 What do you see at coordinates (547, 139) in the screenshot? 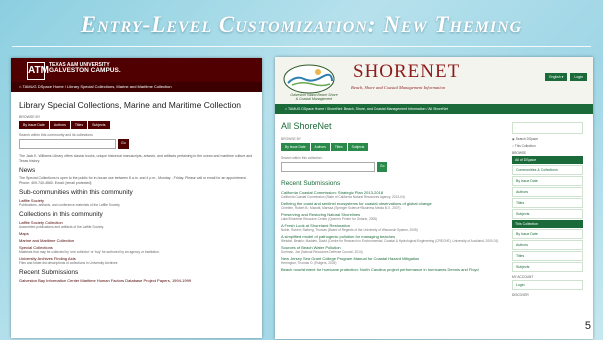
I see `search-scope-option: ◉ Search DSpace` at bounding box center [547, 139].